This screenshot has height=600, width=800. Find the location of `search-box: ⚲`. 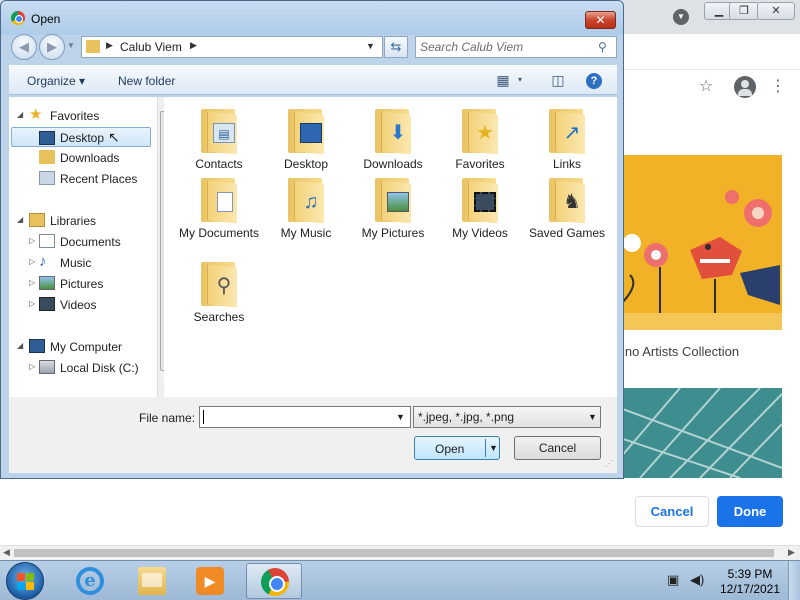

search-box: ⚲ is located at coordinates (516, 47).